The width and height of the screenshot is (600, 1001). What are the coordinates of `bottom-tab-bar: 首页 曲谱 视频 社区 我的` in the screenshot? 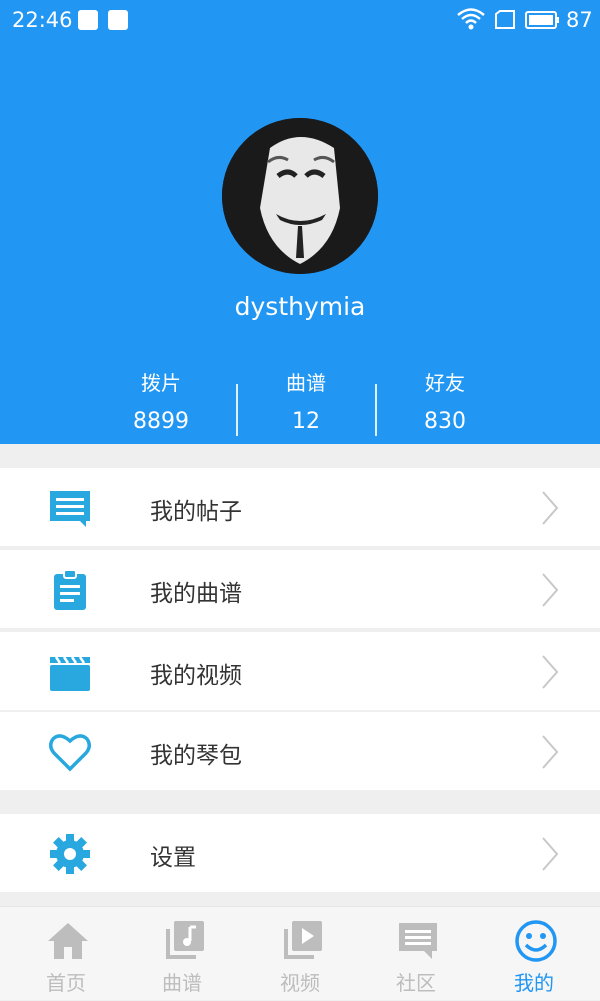 It's located at (300, 953).